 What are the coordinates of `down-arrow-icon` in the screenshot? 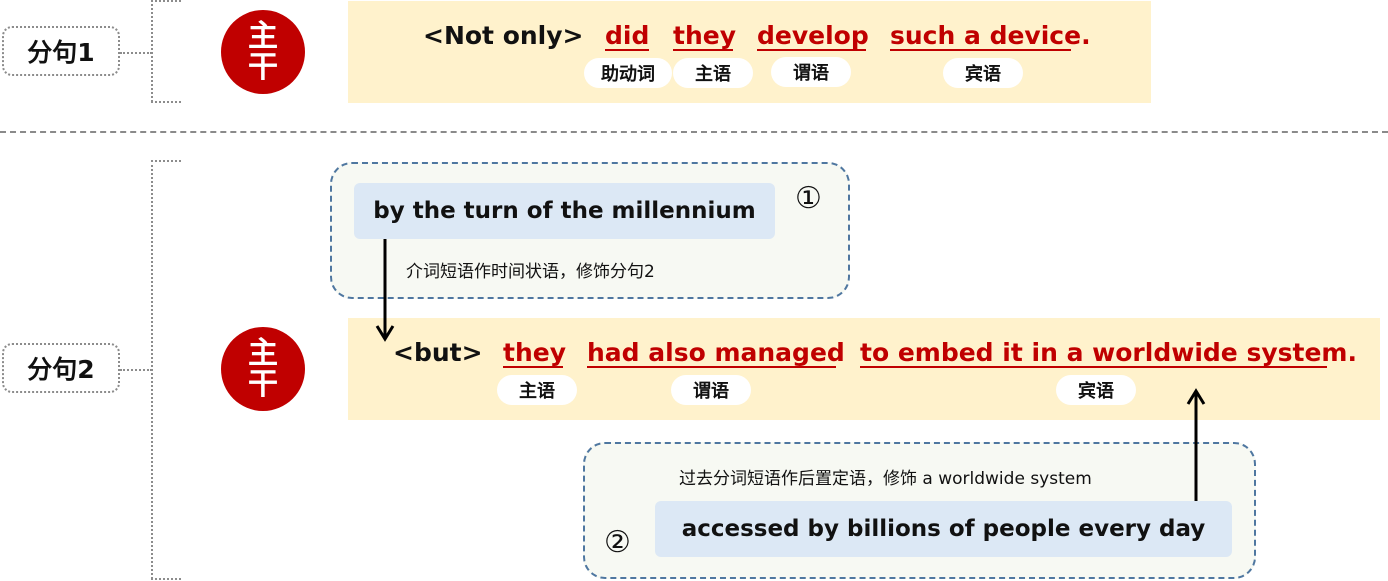 It's located at (385, 290).